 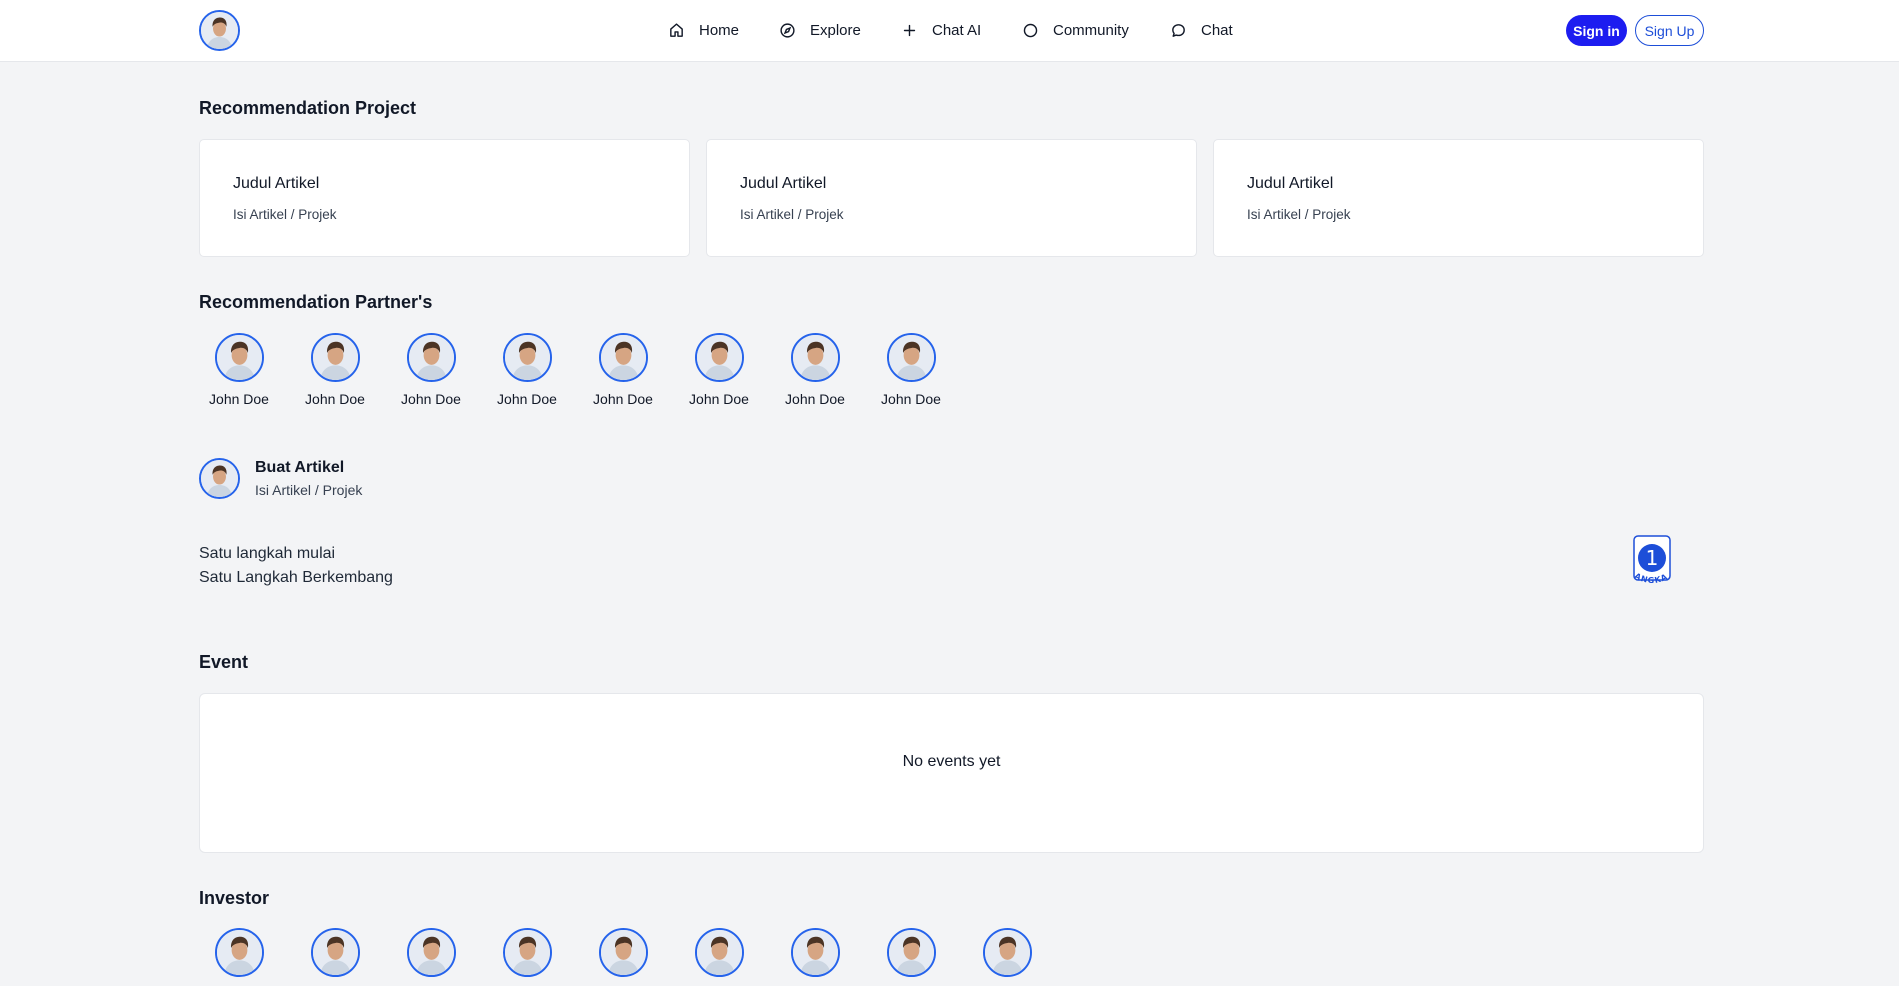 I want to click on nav-explore-label: Explore, so click(x=835, y=30).